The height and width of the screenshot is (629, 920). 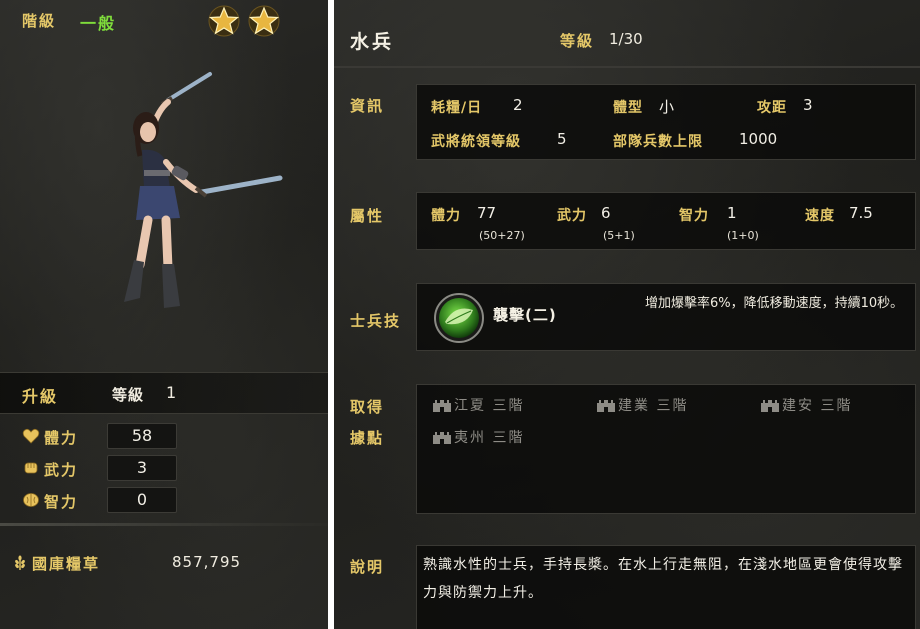 What do you see at coordinates (61, 438) in the screenshot?
I see `stat-name: 體力` at bounding box center [61, 438].